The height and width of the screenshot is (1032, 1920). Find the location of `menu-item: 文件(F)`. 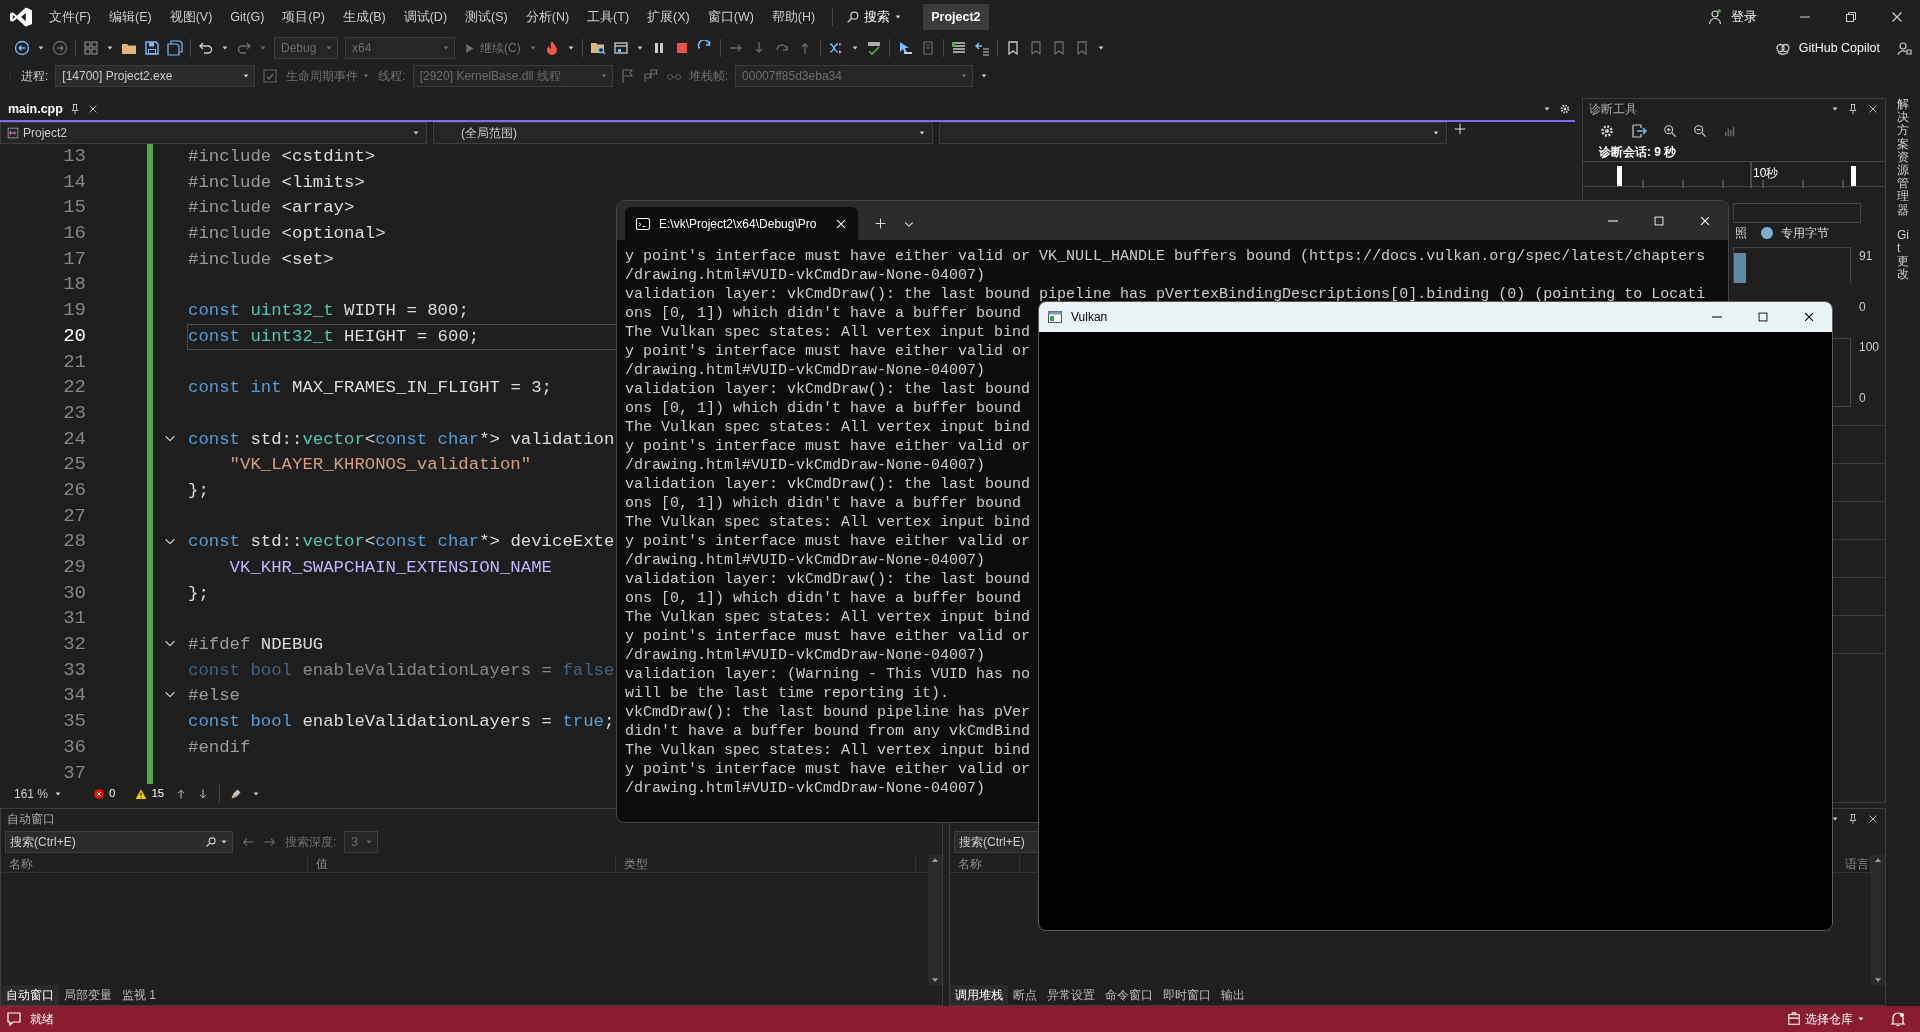

menu-item: 文件(F) is located at coordinates (70, 17).